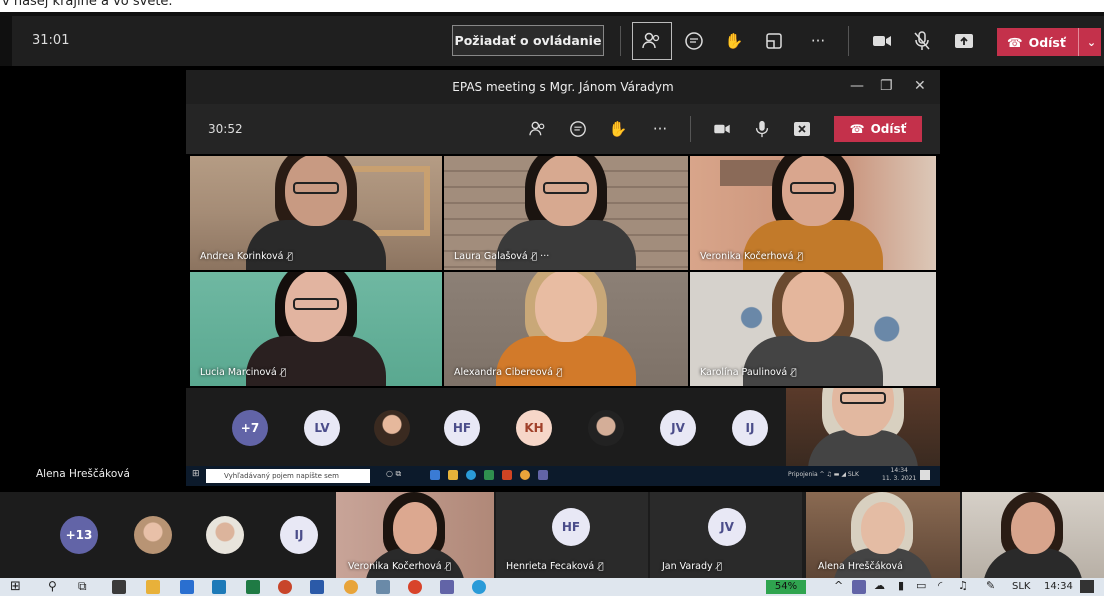 The image size is (1104, 596). I want to click on slide-caption: v našej krajine a vo svete., so click(552, 6).